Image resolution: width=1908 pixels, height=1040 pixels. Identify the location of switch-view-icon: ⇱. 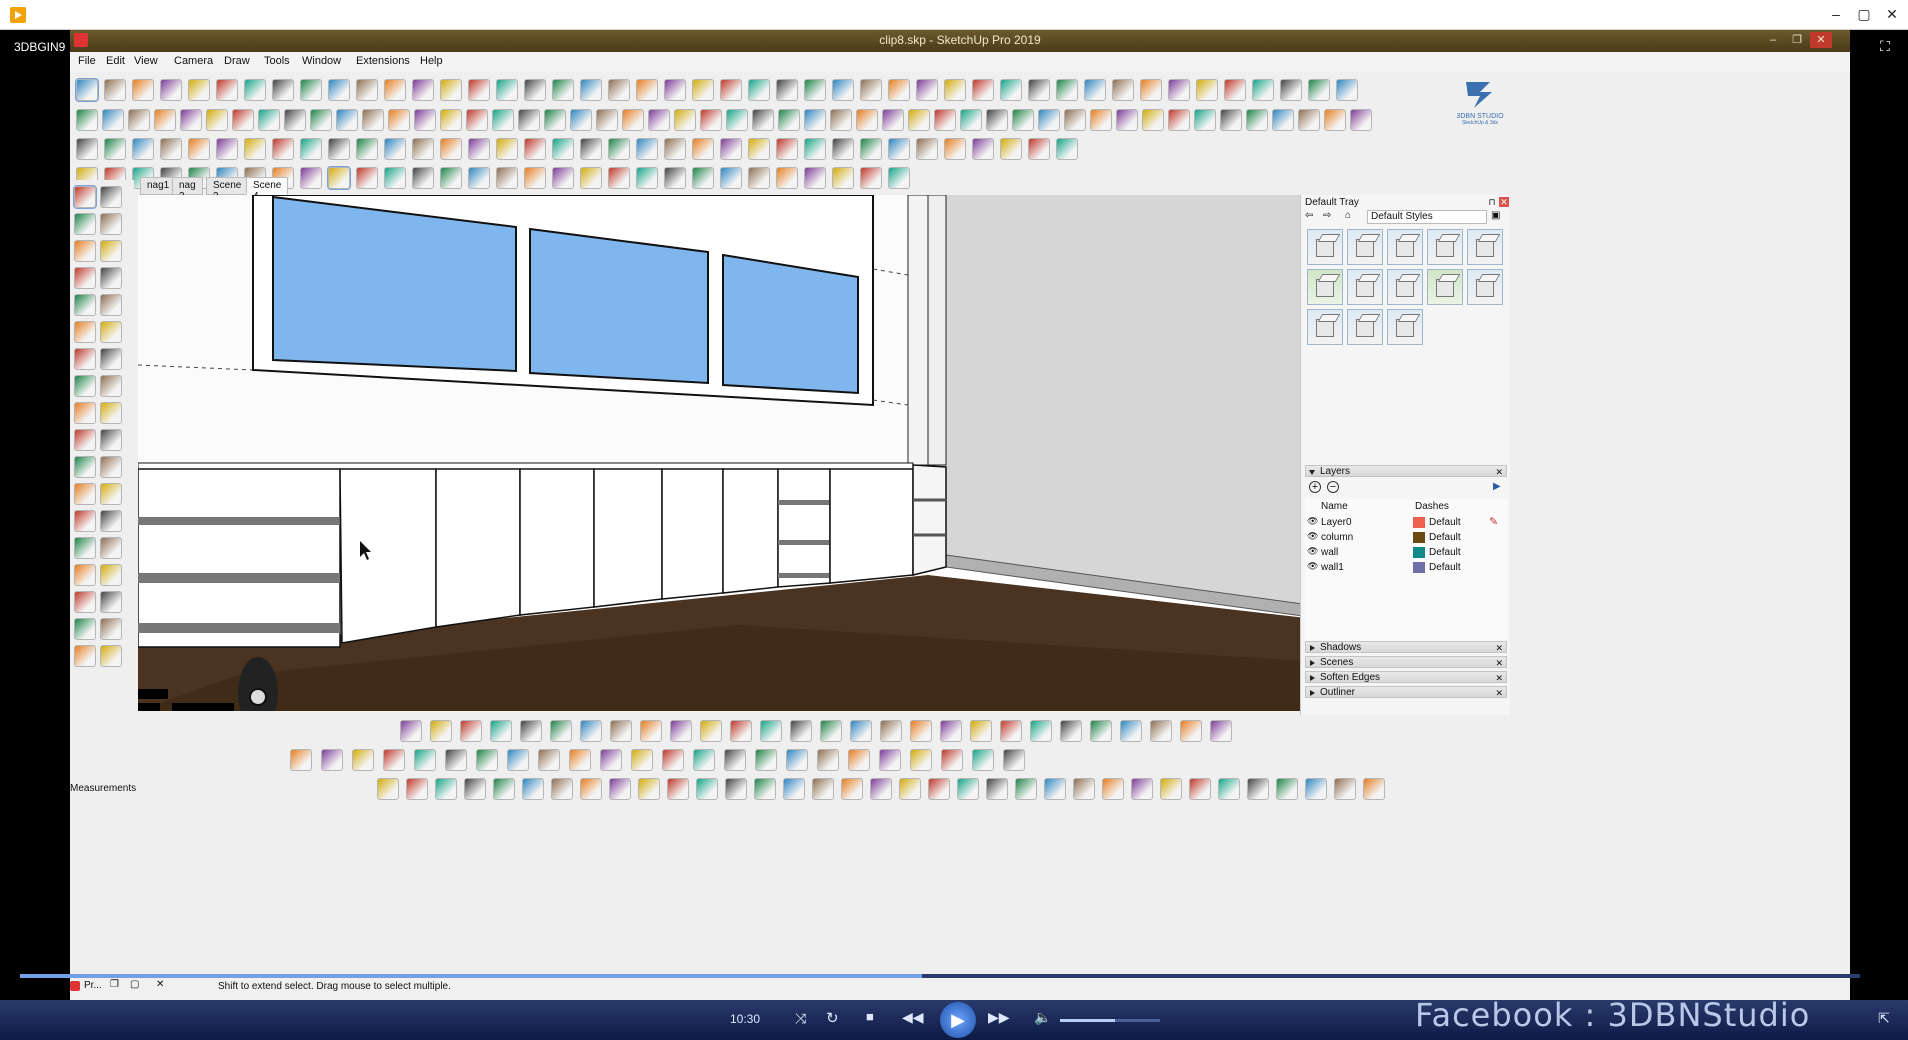
(1884, 1018).